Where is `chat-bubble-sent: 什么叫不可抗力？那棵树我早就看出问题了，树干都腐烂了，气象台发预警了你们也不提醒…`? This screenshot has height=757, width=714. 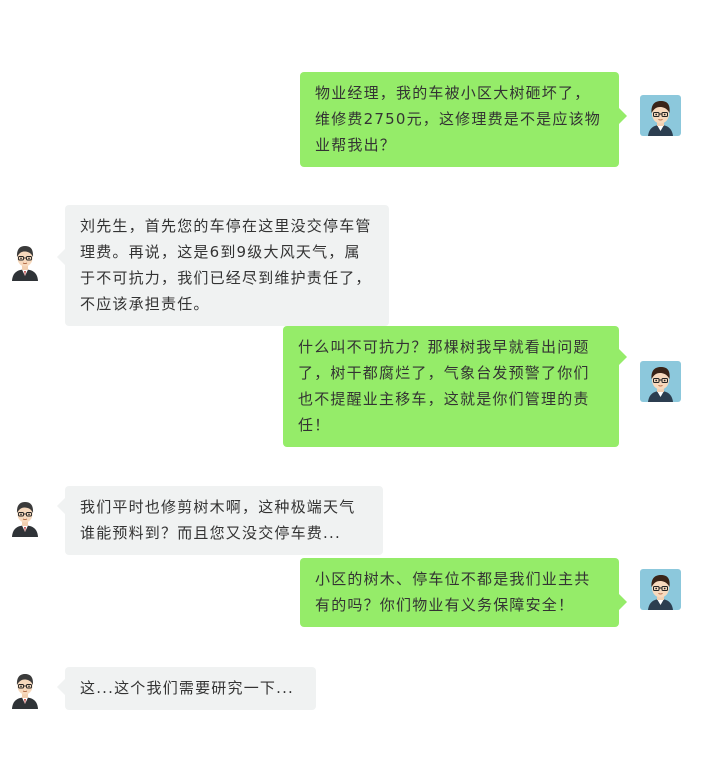
chat-bubble-sent: 什么叫不可抗力？那棵树我早就看出问题了，树干都腐烂了，气象台发预警了你们也不提醒… is located at coordinates (455, 386).